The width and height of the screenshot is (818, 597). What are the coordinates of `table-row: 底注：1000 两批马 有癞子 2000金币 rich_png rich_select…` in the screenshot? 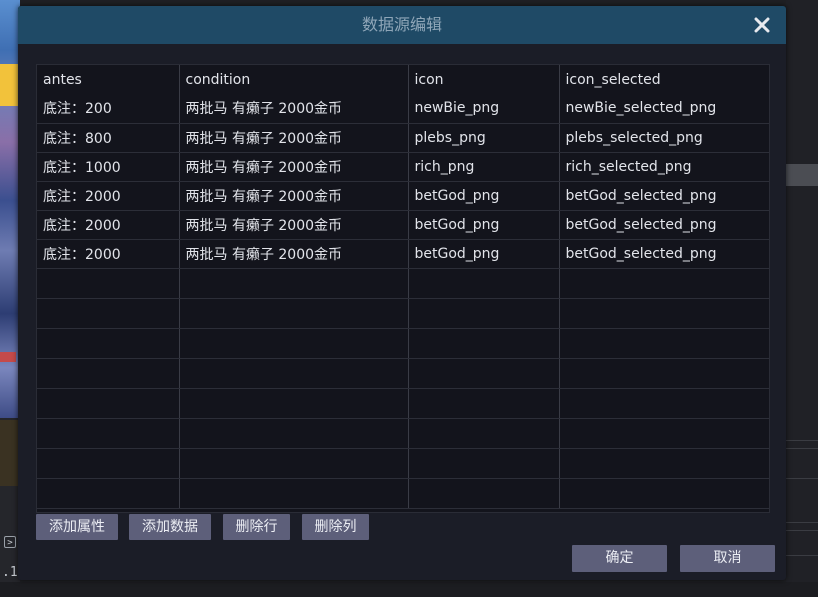 It's located at (403, 167).